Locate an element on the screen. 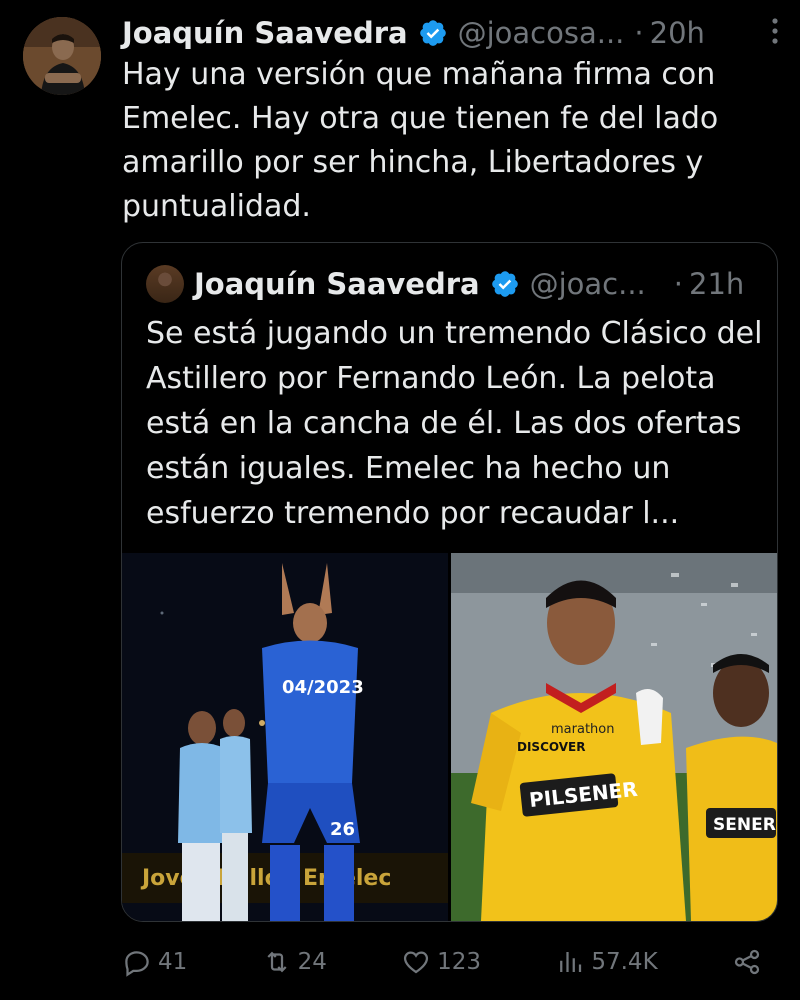 The width and height of the screenshot is (800, 1000). sponsor-side: SENER is located at coordinates (744, 825).